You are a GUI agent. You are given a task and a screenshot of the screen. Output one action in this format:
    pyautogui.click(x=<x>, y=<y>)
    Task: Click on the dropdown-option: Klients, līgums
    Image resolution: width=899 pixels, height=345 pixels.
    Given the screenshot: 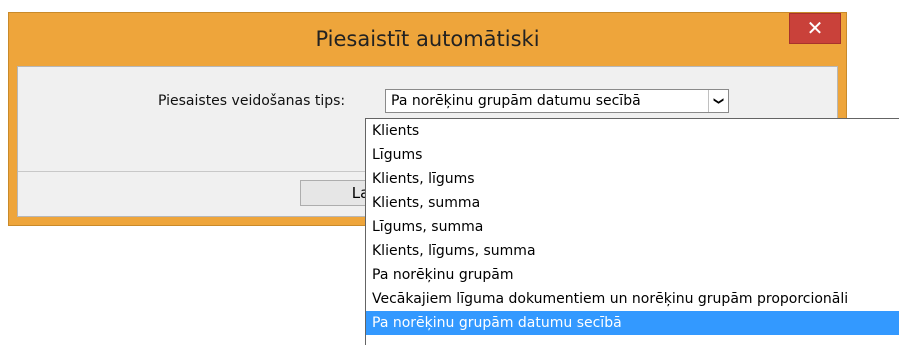 What is the action you would take?
    pyautogui.click(x=632, y=179)
    